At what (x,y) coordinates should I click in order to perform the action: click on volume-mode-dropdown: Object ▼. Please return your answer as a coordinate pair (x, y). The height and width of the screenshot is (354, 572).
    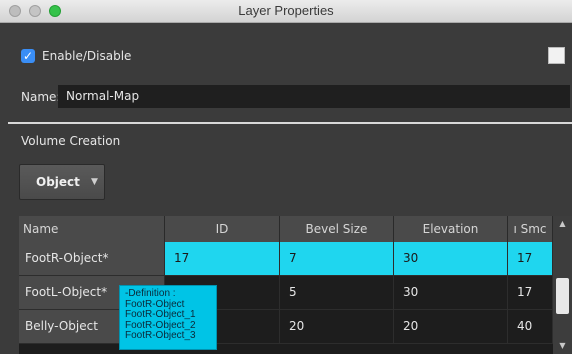
    Looking at the image, I should click on (62, 182).